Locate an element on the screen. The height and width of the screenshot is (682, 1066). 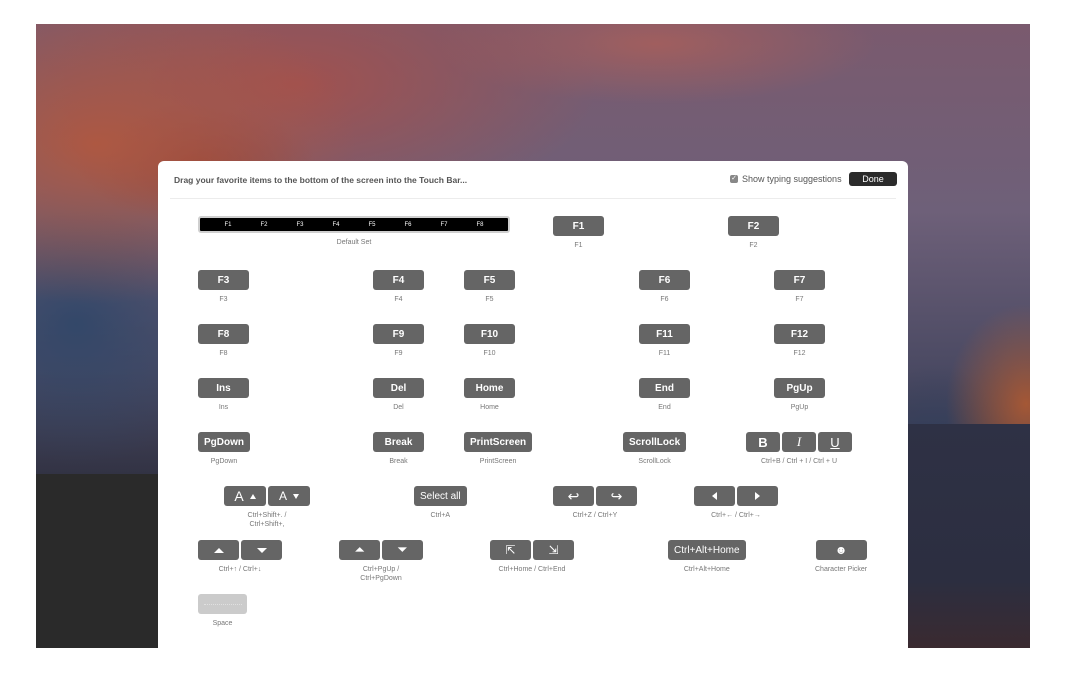
item-printscreen: PrintScreen PrintScreen is located at coordinates (498, 449).